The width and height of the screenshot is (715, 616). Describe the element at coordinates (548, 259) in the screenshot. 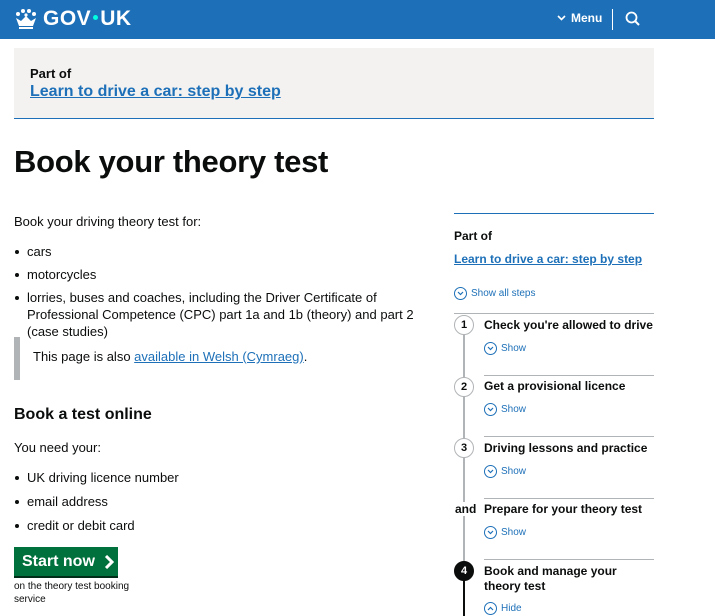

I see `sidebar-step-by-step-link: Learn to drive a car: step by step` at that location.